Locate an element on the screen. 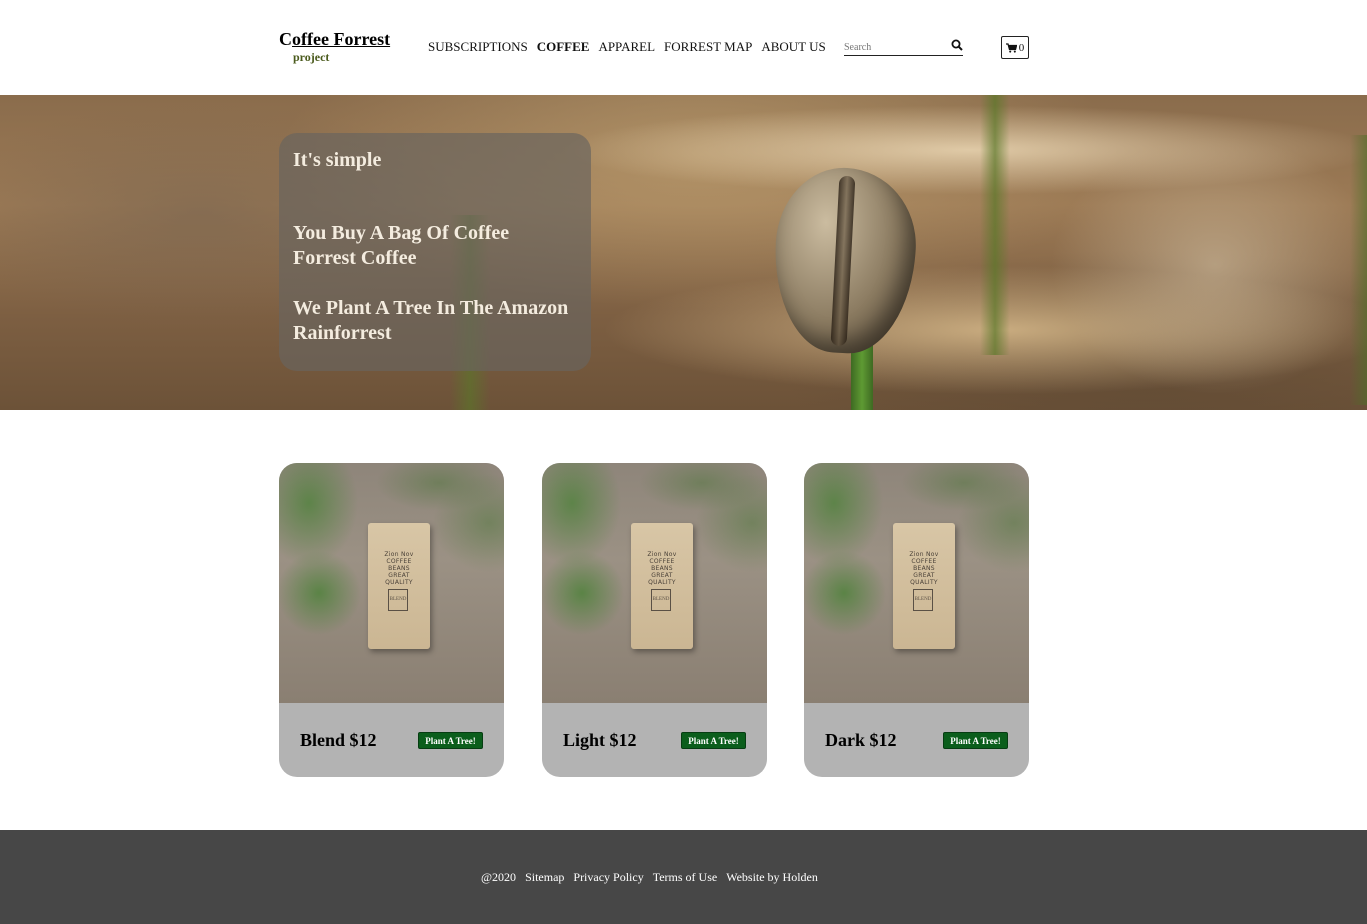  hero-heading: It's simple is located at coordinates (337, 160).